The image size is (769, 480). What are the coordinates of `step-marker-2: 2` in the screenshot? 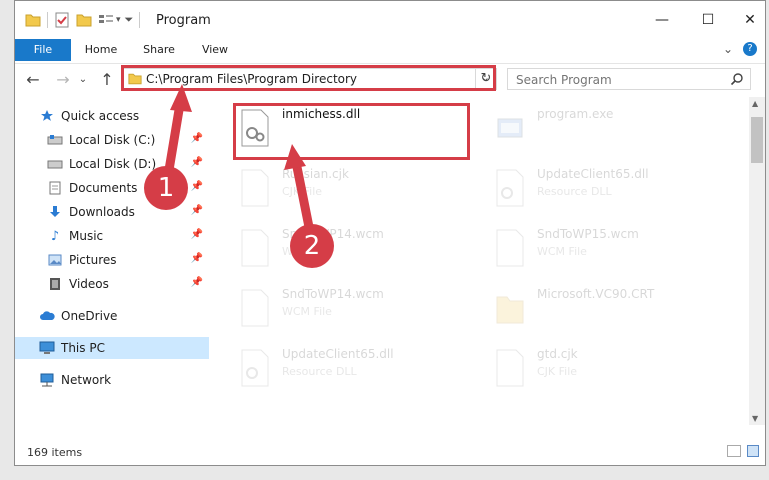 It's located at (312, 246).